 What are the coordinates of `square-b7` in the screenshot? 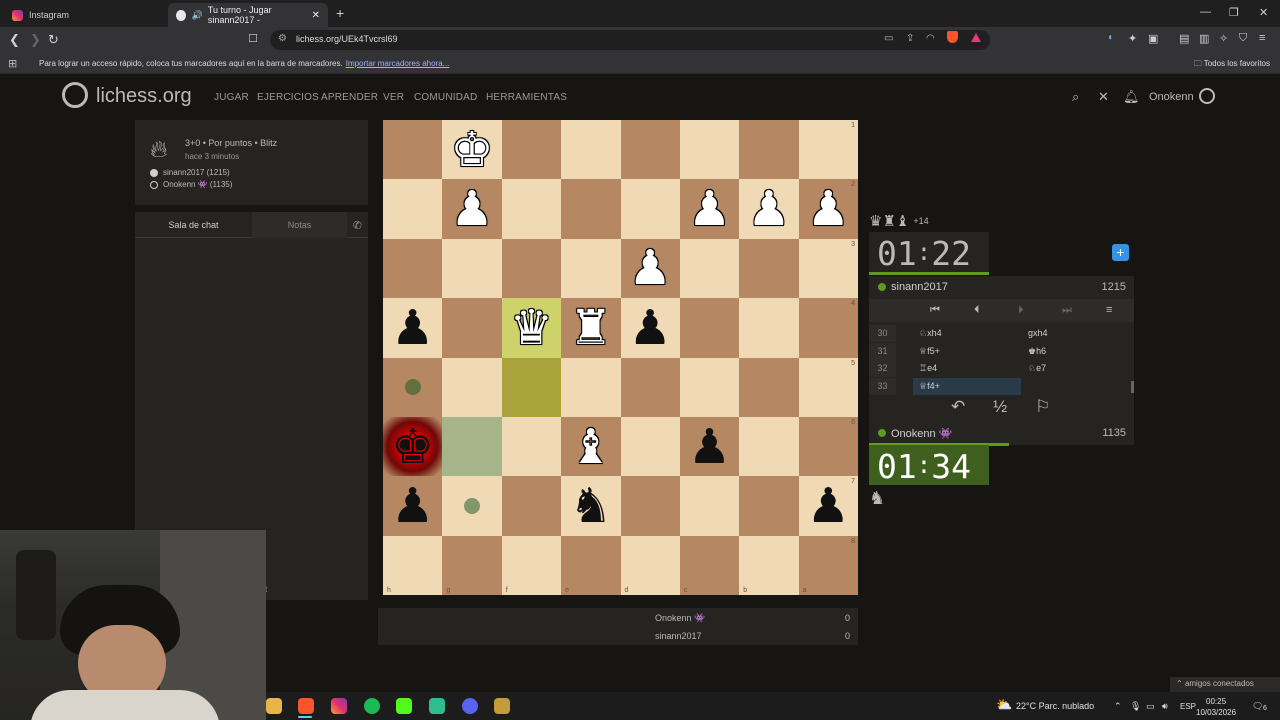 It's located at (769, 506).